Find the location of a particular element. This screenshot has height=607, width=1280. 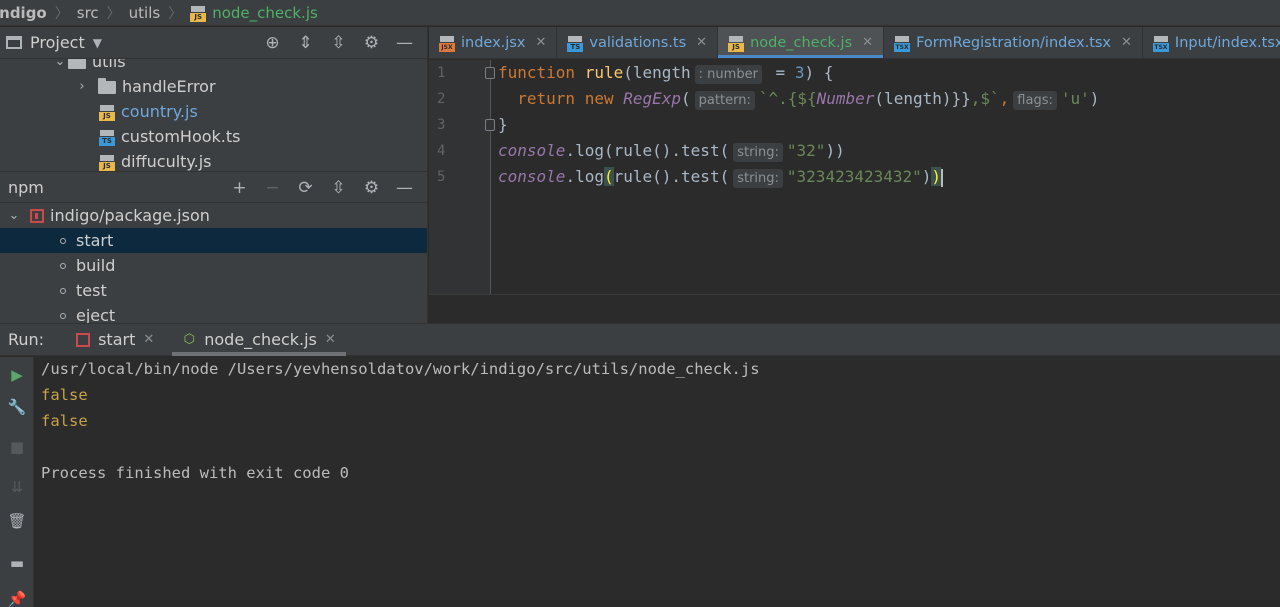

tree-item-label: handleError is located at coordinates (169, 86).